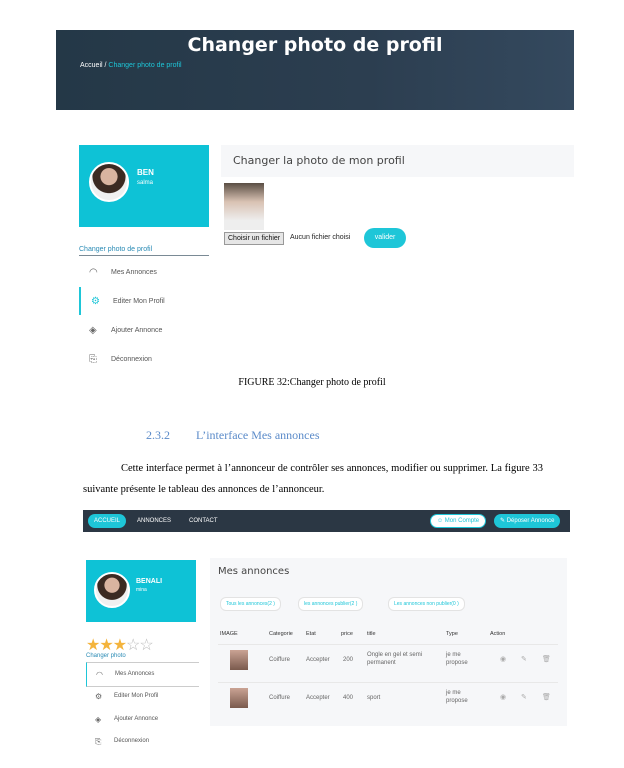 The image size is (624, 768). Describe the element at coordinates (348, 660) in the screenshot. I see `cell-price: 200` at that location.